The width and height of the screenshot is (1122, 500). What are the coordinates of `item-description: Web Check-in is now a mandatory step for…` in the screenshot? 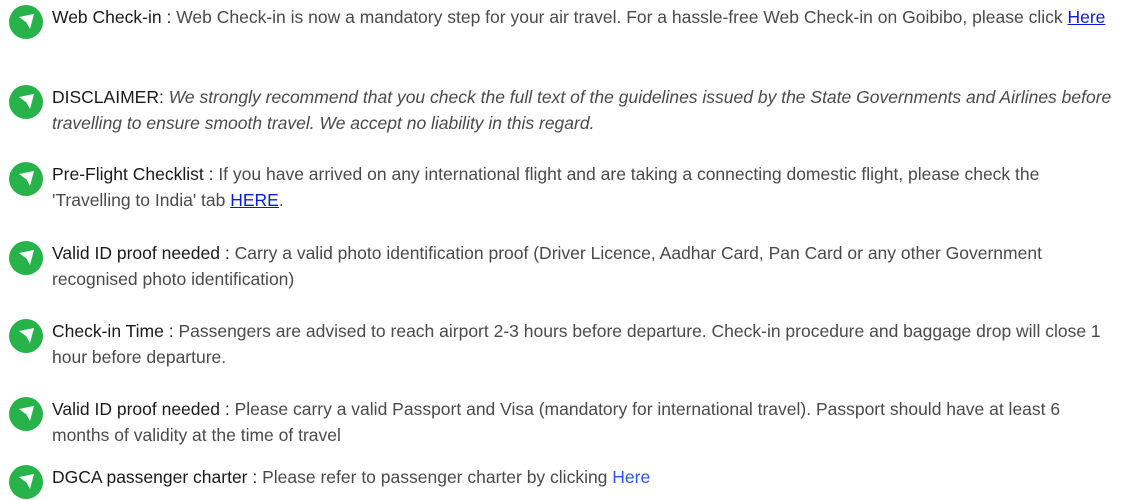 It's located at (619, 17).